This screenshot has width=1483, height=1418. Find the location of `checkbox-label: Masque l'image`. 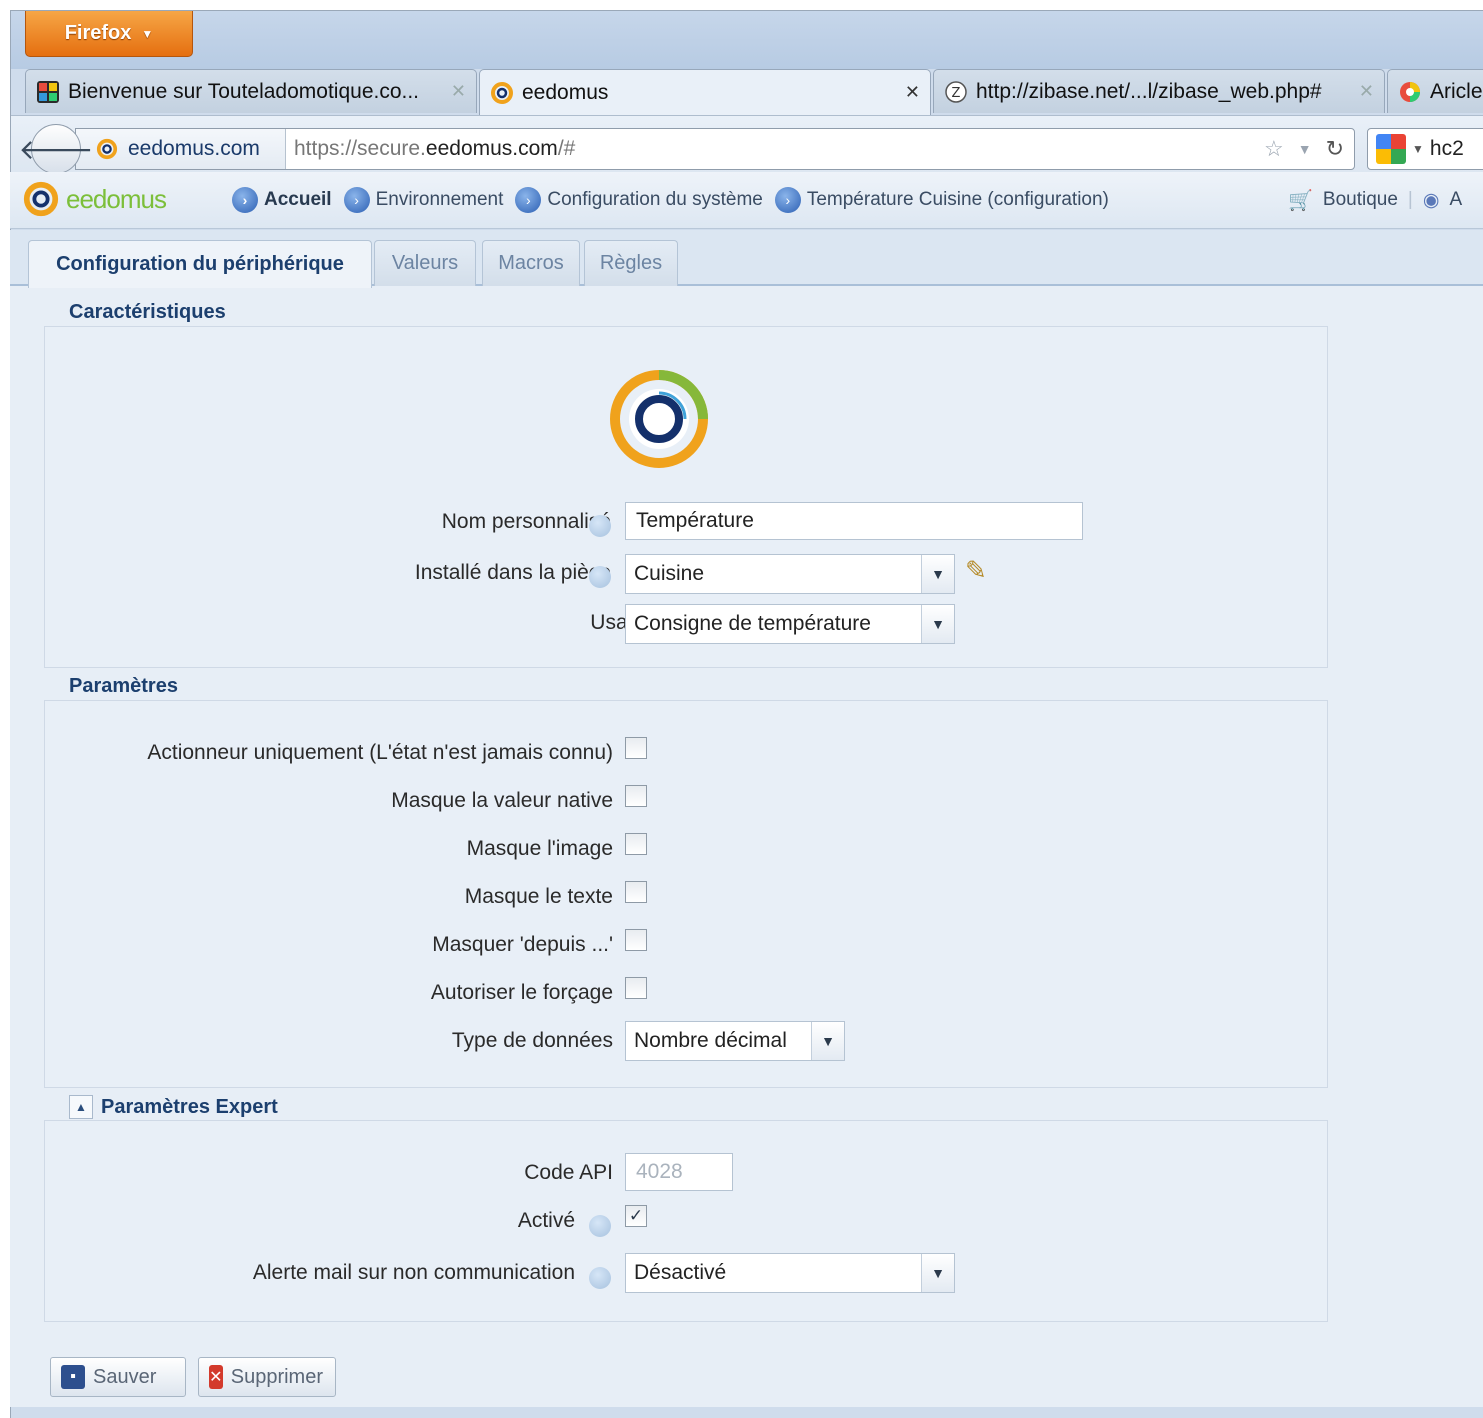

checkbox-label: Masque l'image is located at coordinates (539, 848).